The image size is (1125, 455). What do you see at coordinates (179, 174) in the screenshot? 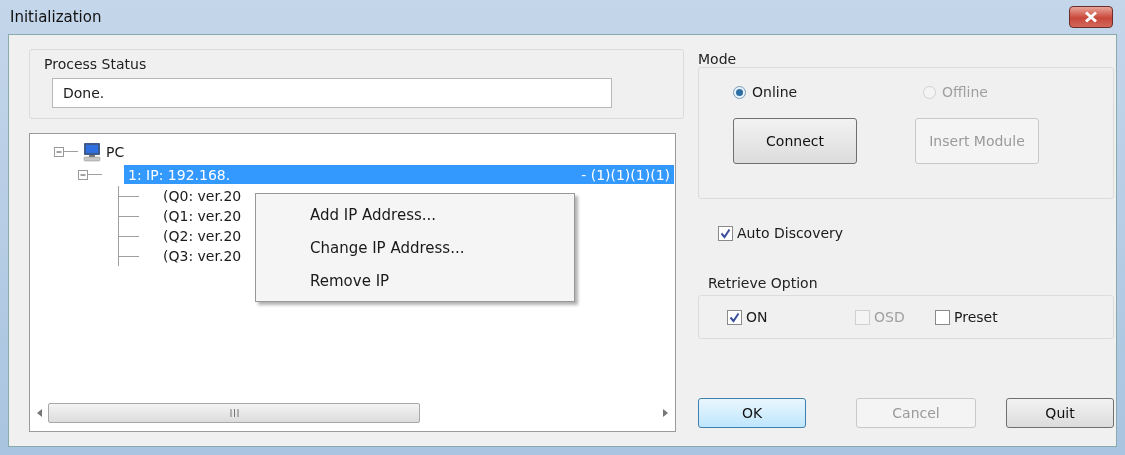
I see `tree-item-text: 1: IP: 192.168.` at bounding box center [179, 174].